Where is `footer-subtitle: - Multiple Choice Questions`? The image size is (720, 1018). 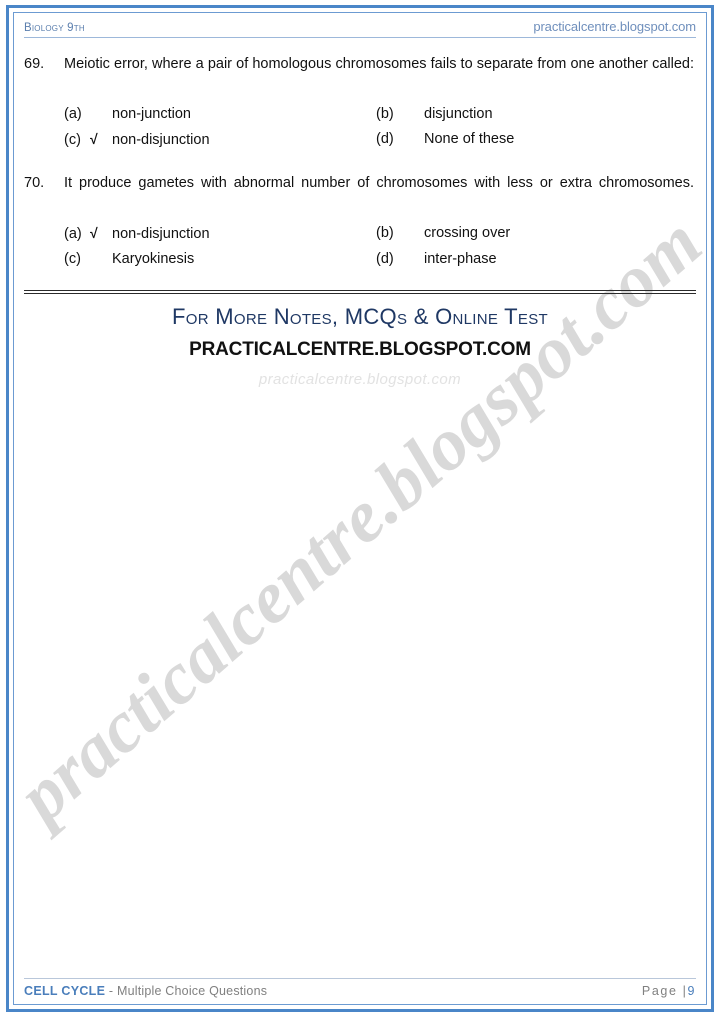
footer-subtitle: - Multiple Choice Questions is located at coordinates (186, 991).